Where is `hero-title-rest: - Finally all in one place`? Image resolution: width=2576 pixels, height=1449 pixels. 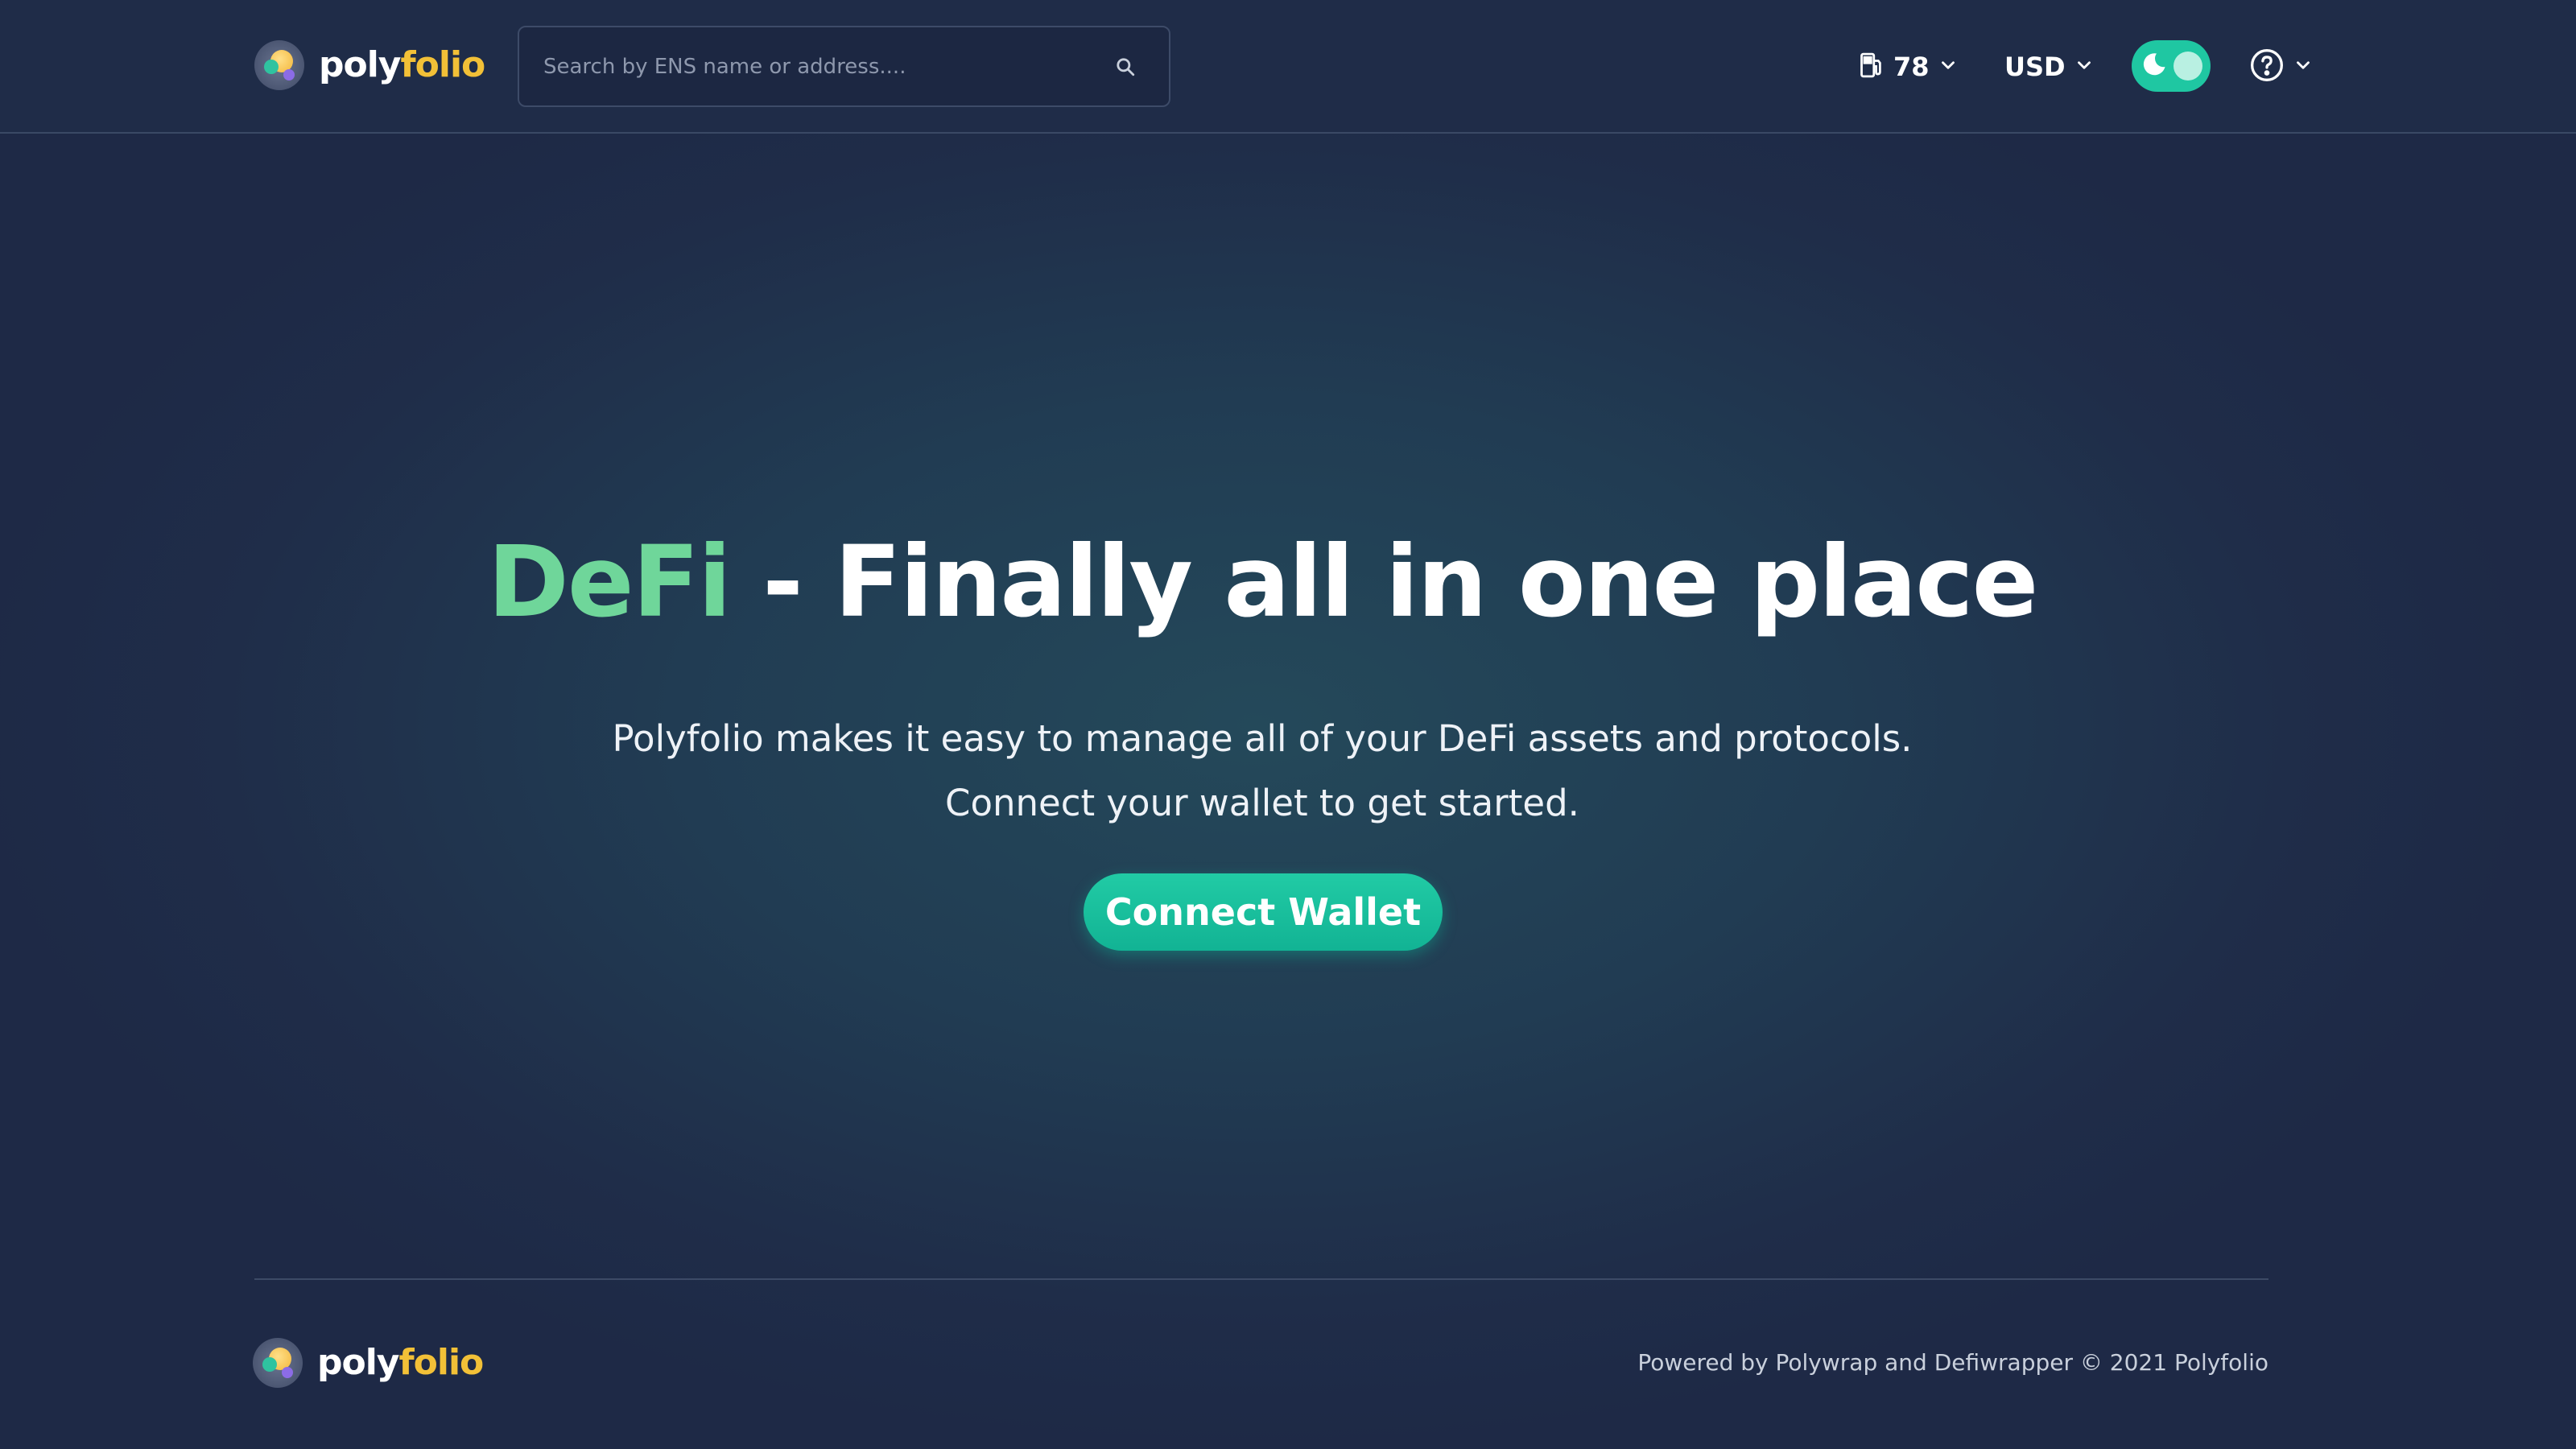
hero-title-rest: - Finally all in one place is located at coordinates (1383, 582).